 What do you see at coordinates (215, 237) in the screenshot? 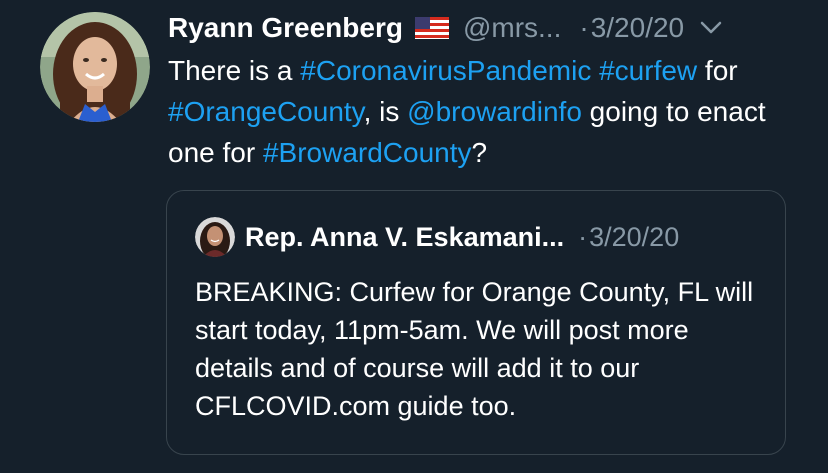
I see `quoted-author-avatar` at bounding box center [215, 237].